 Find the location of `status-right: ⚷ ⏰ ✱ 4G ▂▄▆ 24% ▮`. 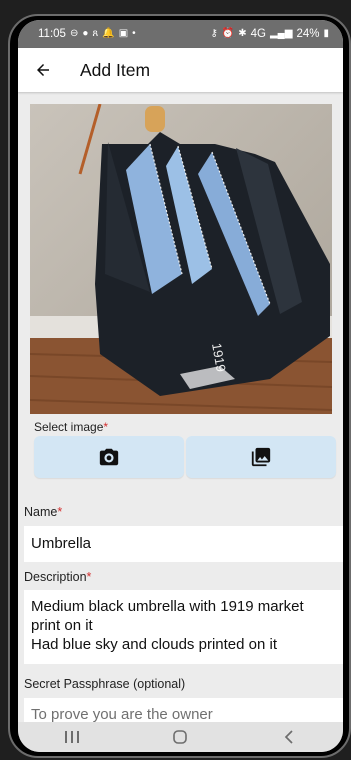

status-right: ⚷ ⏰ ✱ 4G ▂▄▆ 24% ▮ is located at coordinates (269, 34).